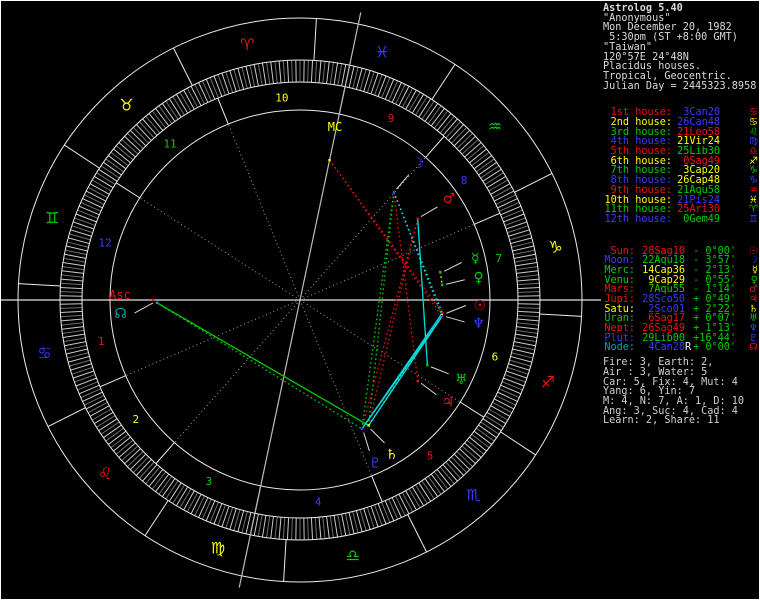  I want to click on mars-glyph: ♂, so click(449, 199).